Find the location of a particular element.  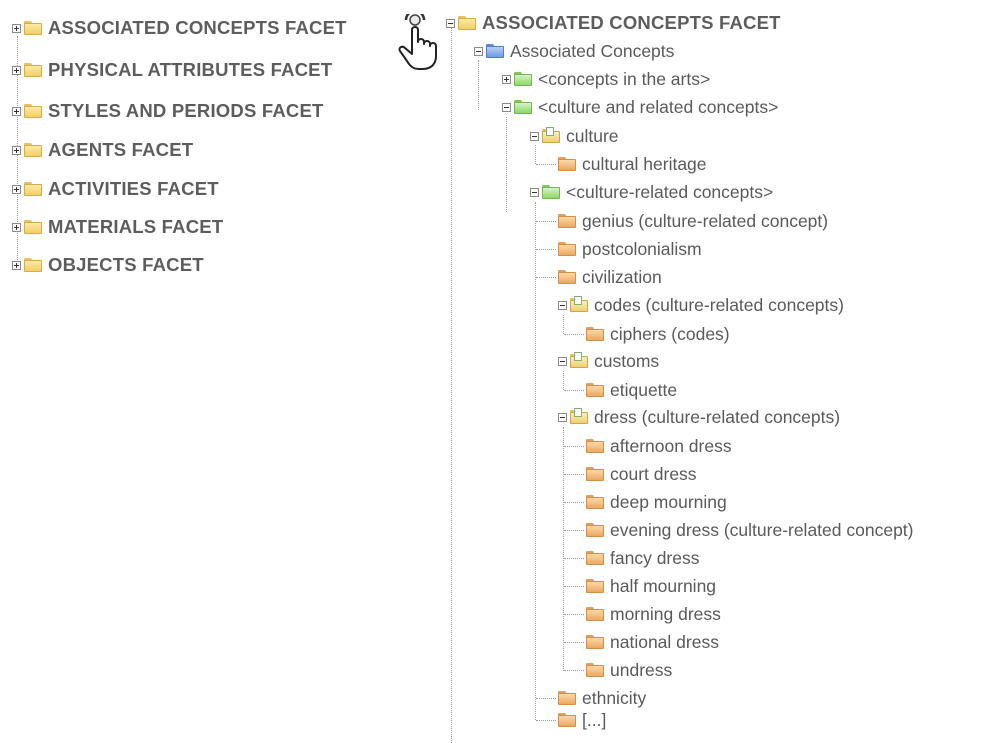

tree-node-culture: culture is located at coordinates (574, 136).